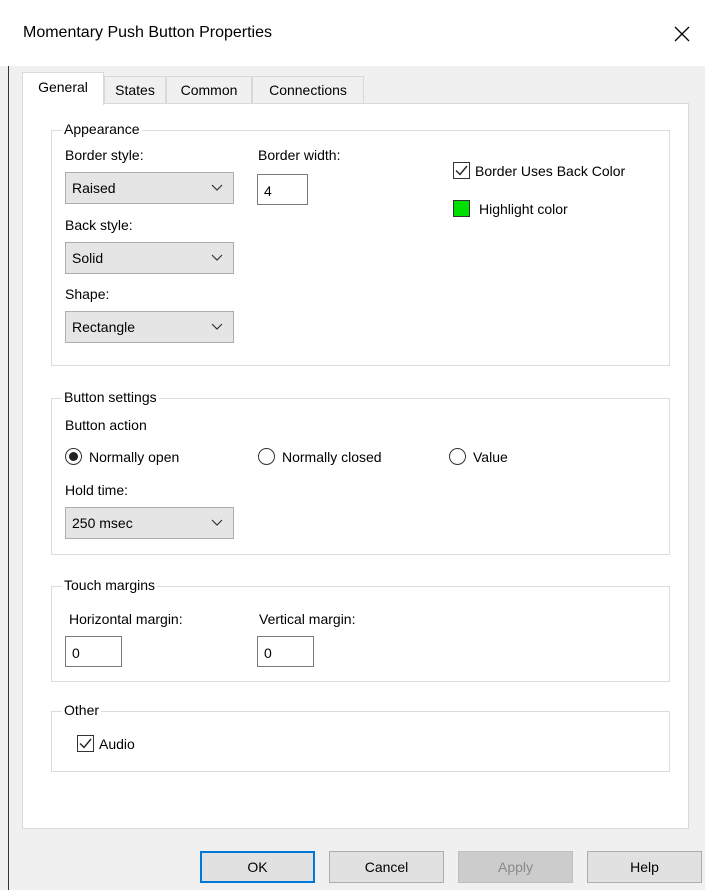 This screenshot has width=705, height=890. What do you see at coordinates (126, 619) in the screenshot?
I see `horizontal-margin-label: Horizontal margin:` at bounding box center [126, 619].